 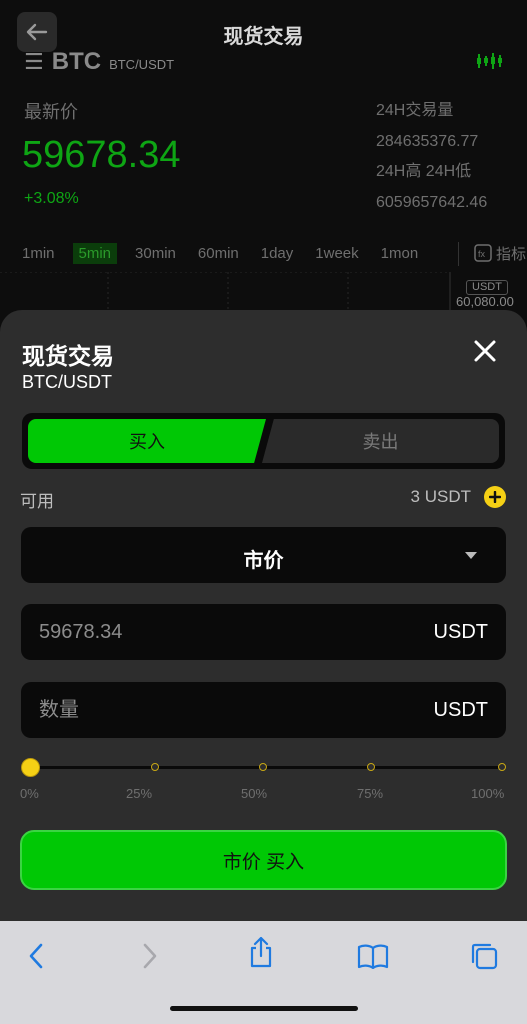 I want to click on bookmarks-icon, so click(x=373, y=956).